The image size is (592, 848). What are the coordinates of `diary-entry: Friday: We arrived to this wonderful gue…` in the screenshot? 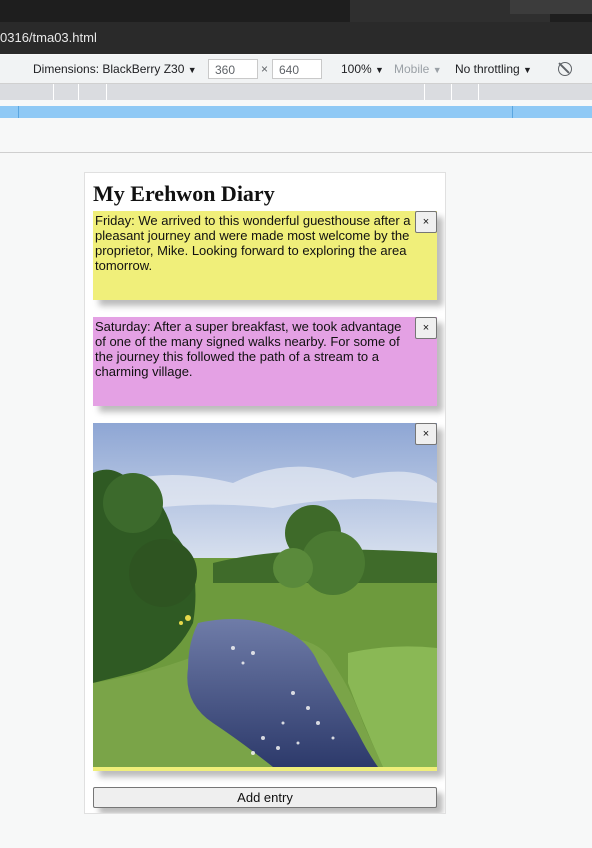 It's located at (265, 255).